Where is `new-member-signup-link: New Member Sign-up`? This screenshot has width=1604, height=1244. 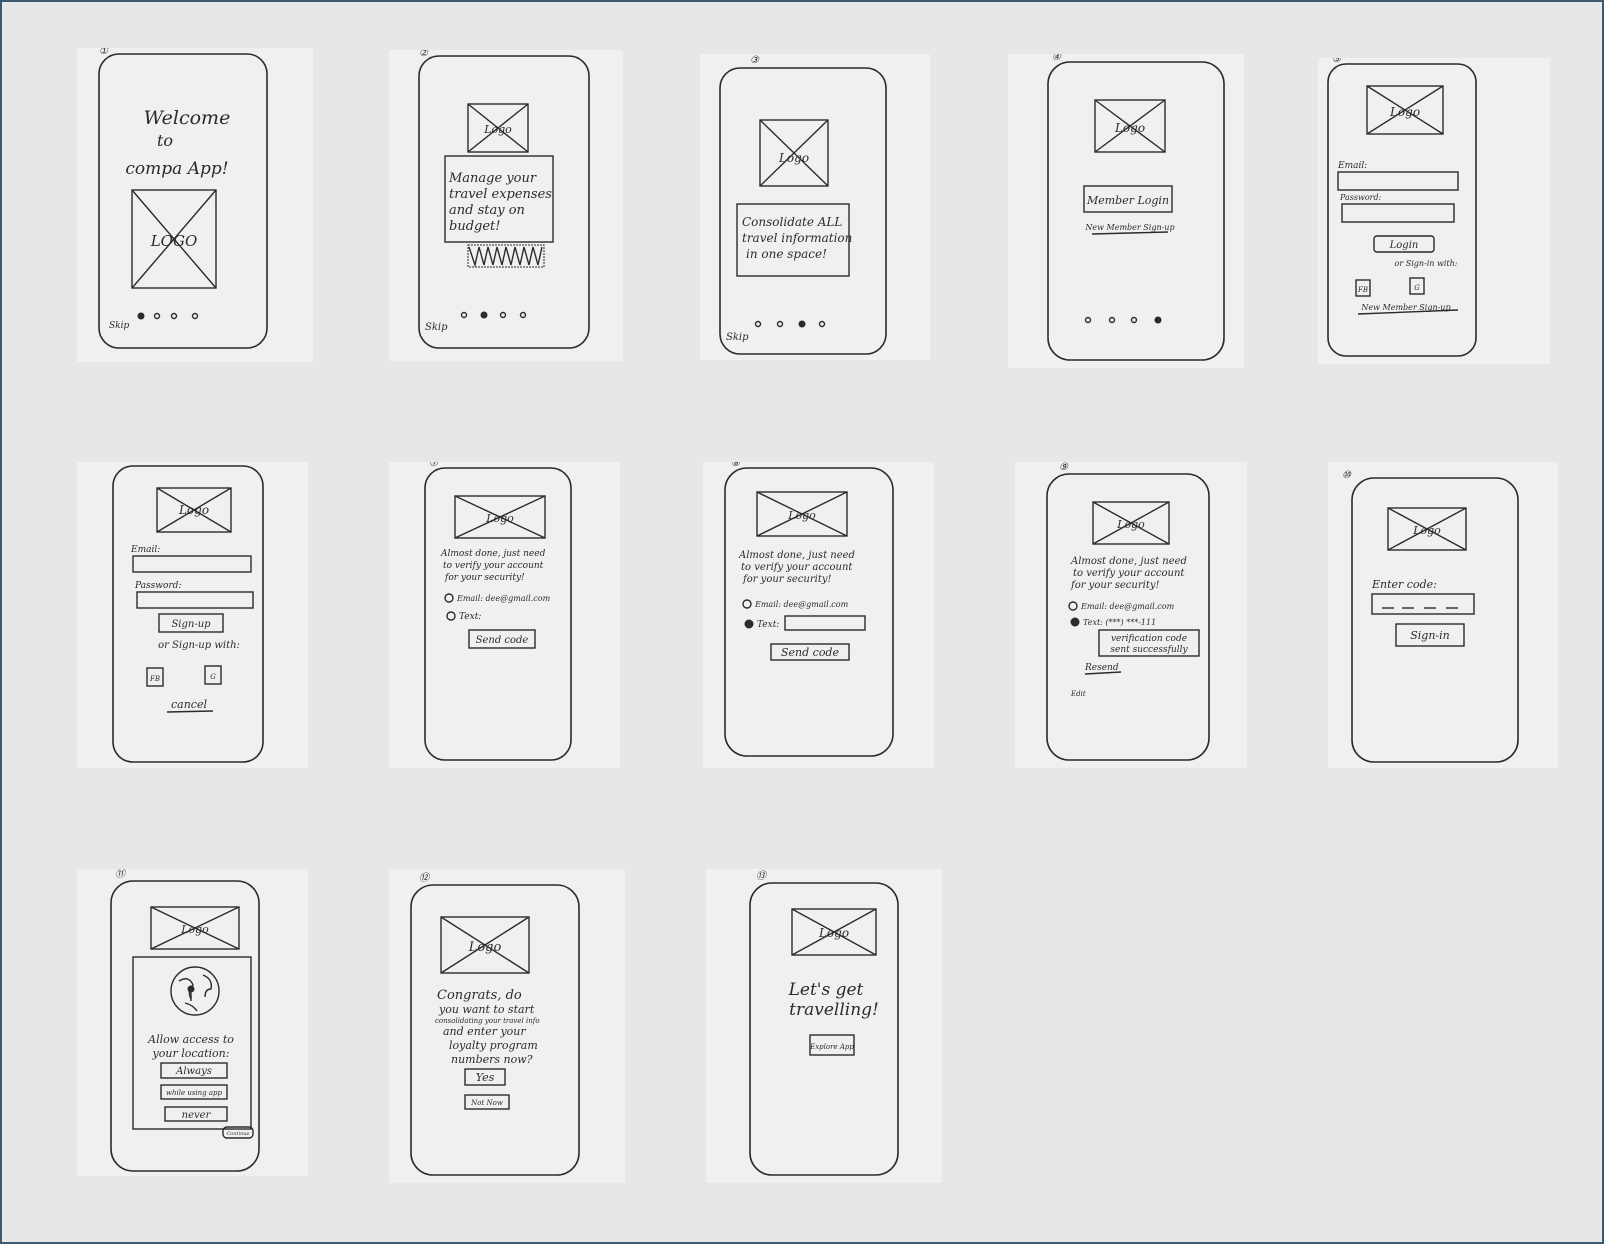 new-member-signup-link: New Member Sign-up is located at coordinates (1129, 227).